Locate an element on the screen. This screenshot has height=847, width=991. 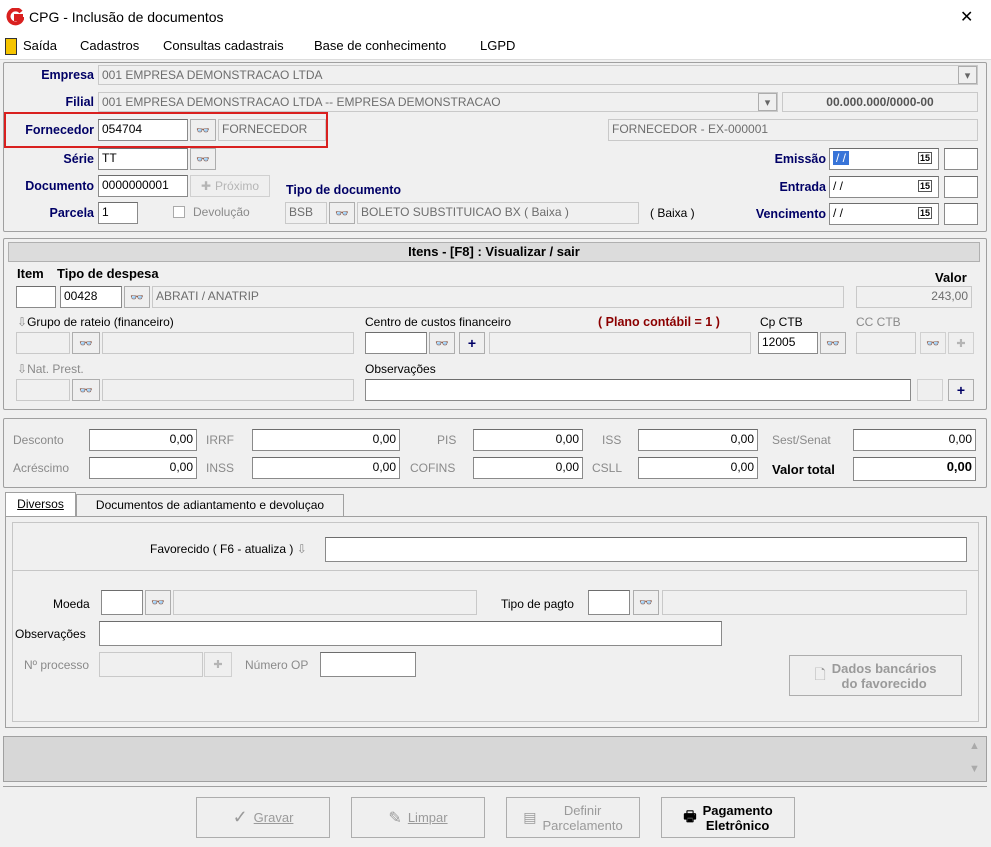
dados-bancarios-button: 🗋 Dados bancários do favorecido is located at coordinates (875, 675).